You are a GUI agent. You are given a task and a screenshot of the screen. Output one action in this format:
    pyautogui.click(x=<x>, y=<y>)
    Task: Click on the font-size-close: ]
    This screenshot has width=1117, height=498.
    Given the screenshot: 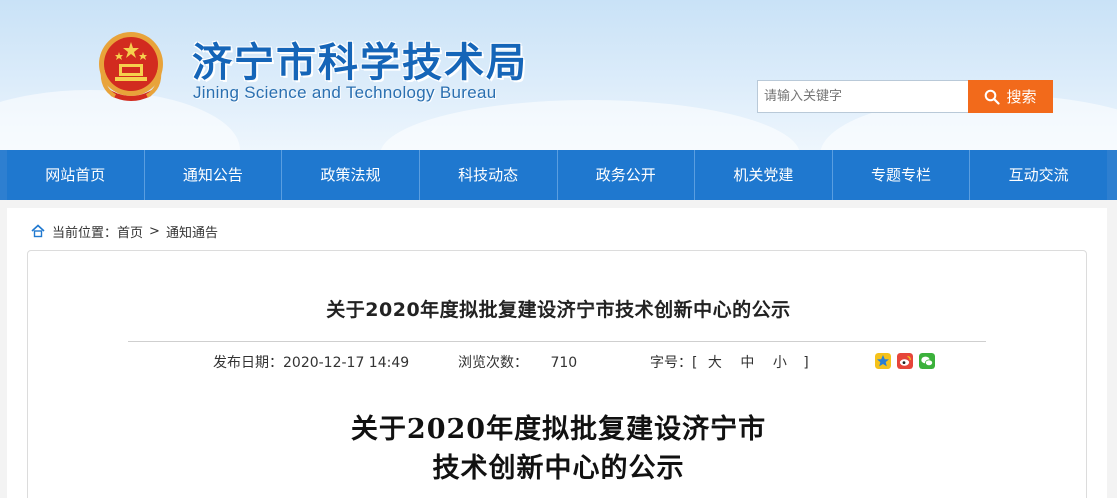 What is the action you would take?
    pyautogui.click(x=806, y=363)
    